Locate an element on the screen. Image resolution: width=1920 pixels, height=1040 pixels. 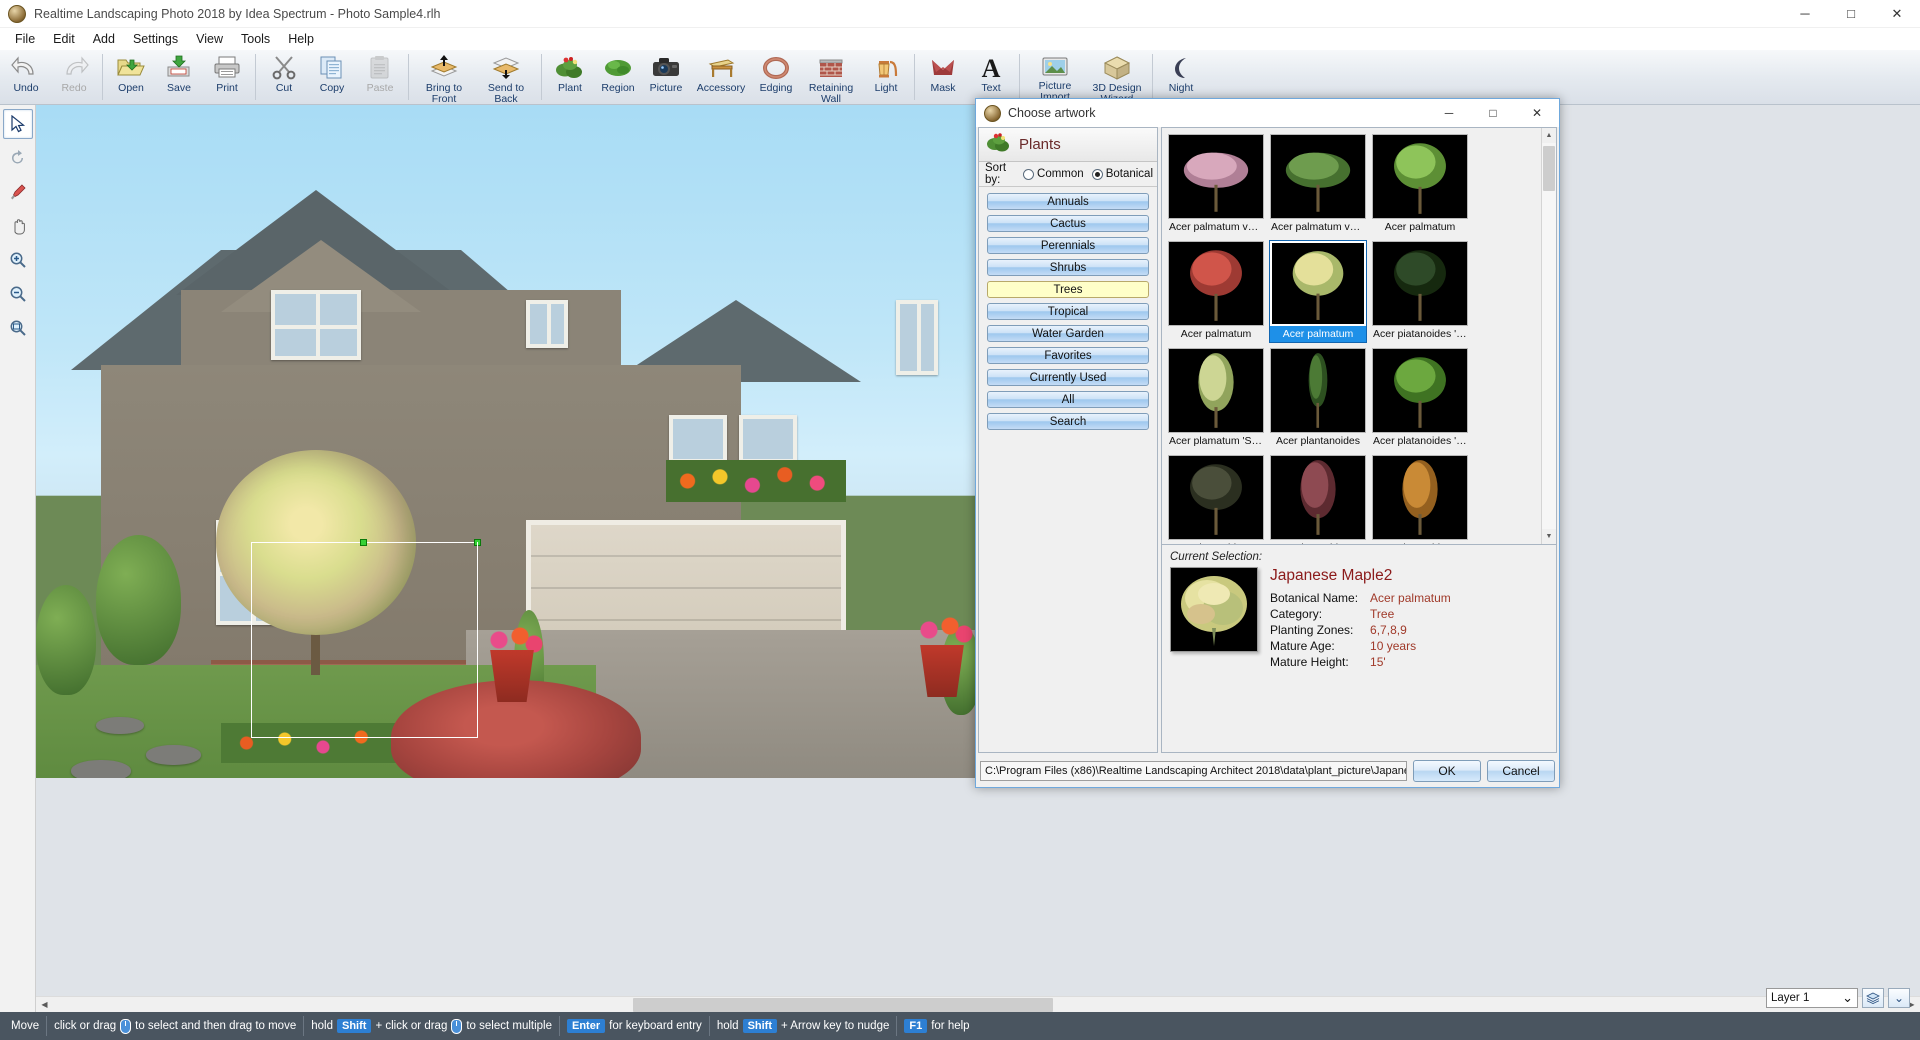
zoom-region-tool is located at coordinates (18, 328).